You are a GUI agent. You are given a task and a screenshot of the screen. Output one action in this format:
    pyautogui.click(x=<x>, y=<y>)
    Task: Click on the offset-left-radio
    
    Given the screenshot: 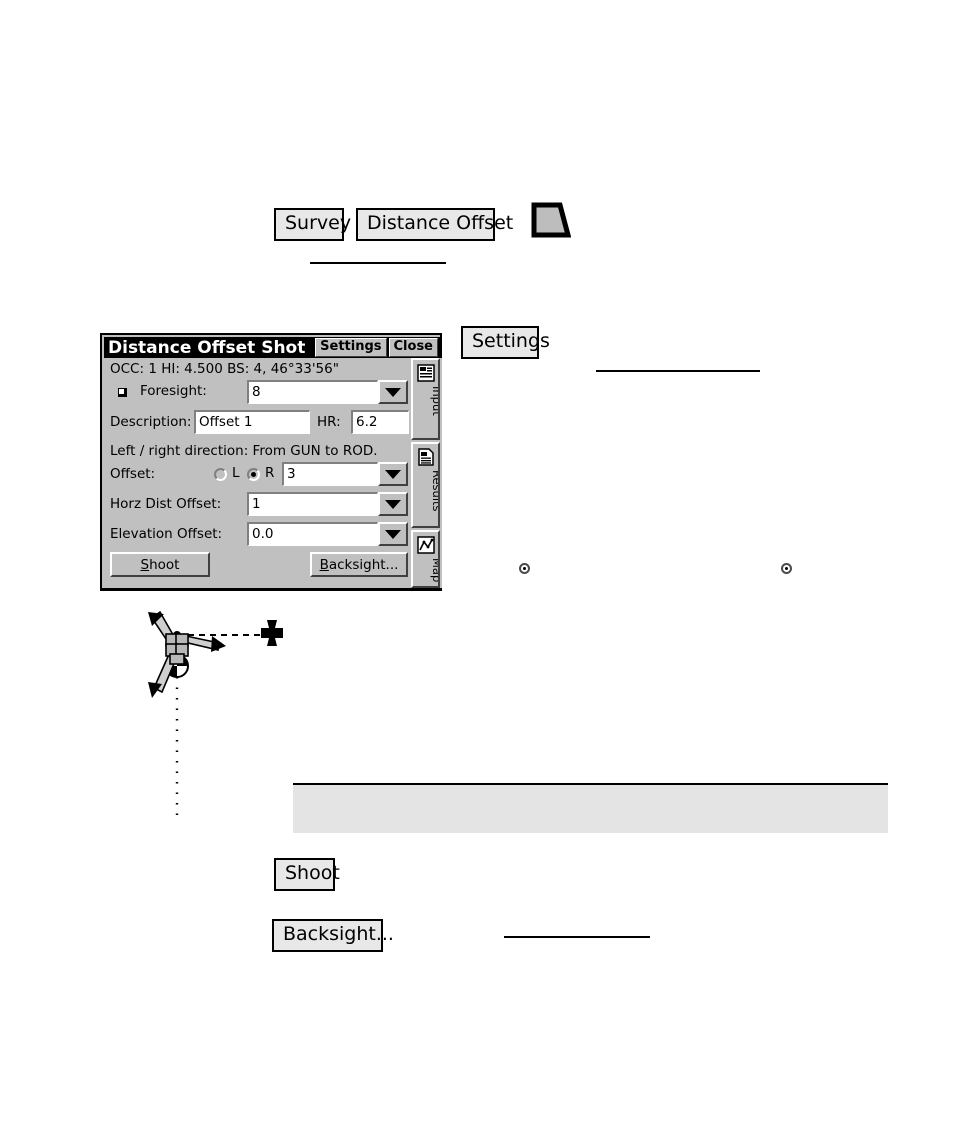 What is the action you would take?
    pyautogui.click(x=220, y=474)
    